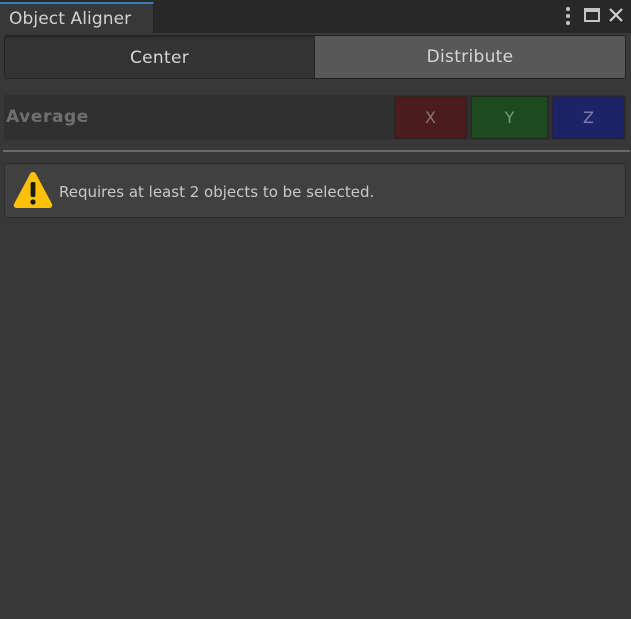  I want to click on average-row: Average X Y Z, so click(315, 117).